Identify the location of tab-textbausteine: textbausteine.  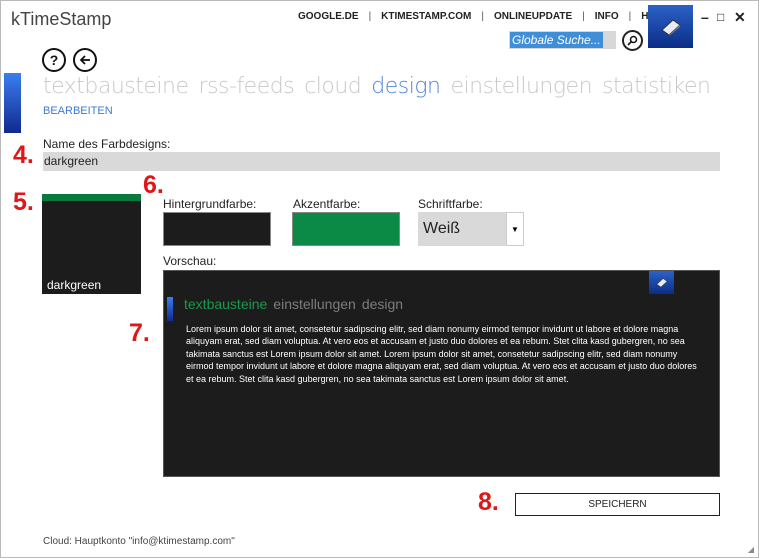
(116, 86).